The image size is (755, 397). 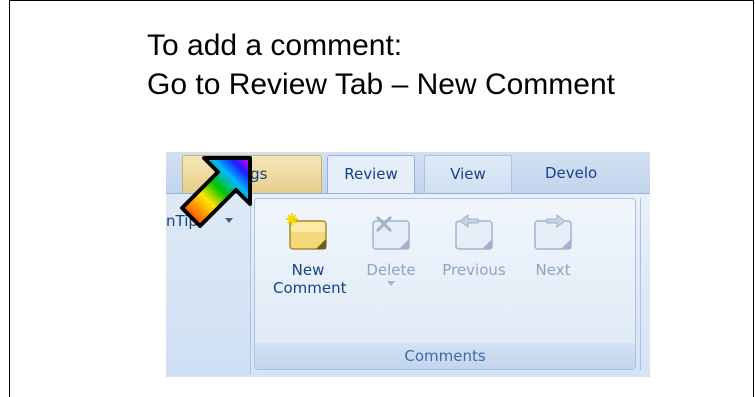 I want to click on next-comment-button: Next, so click(x=553, y=246).